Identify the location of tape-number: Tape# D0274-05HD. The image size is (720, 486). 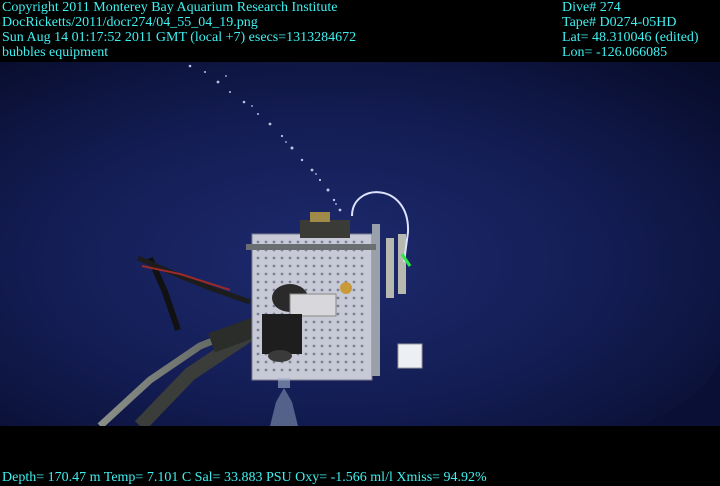
(619, 22).